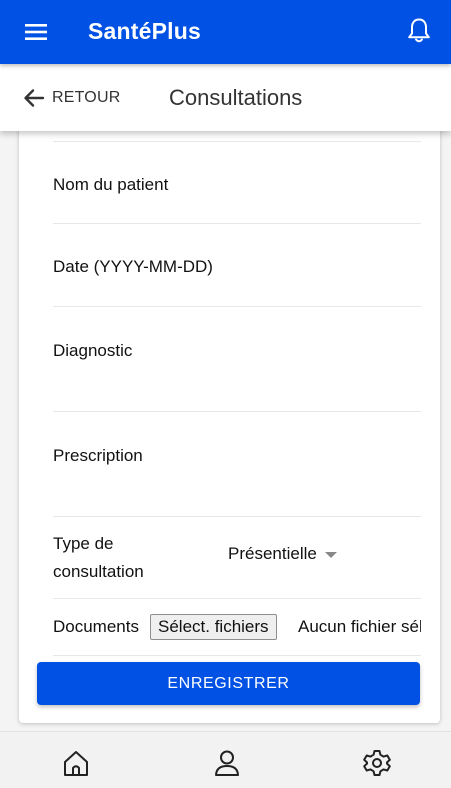 The image size is (451, 788). I want to click on back-button: RETOUR, so click(71, 98).